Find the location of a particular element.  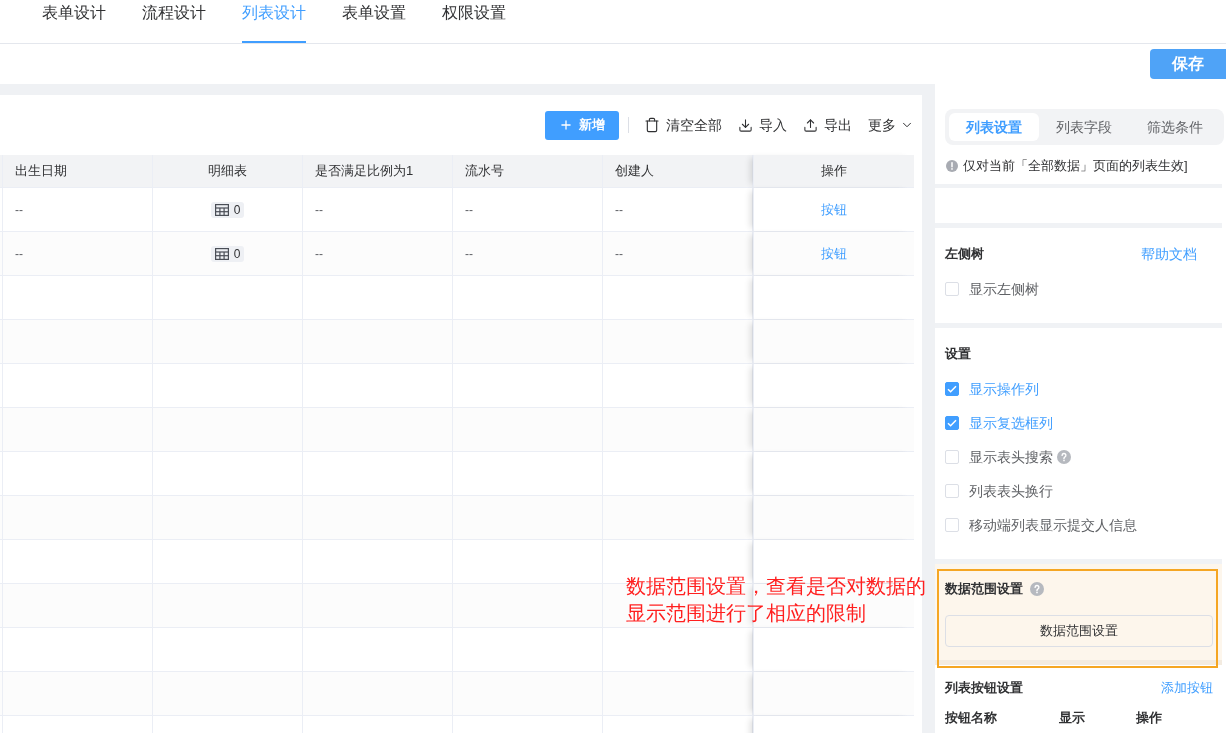

section-title: 数据范围设置 is located at coordinates (984, 589).